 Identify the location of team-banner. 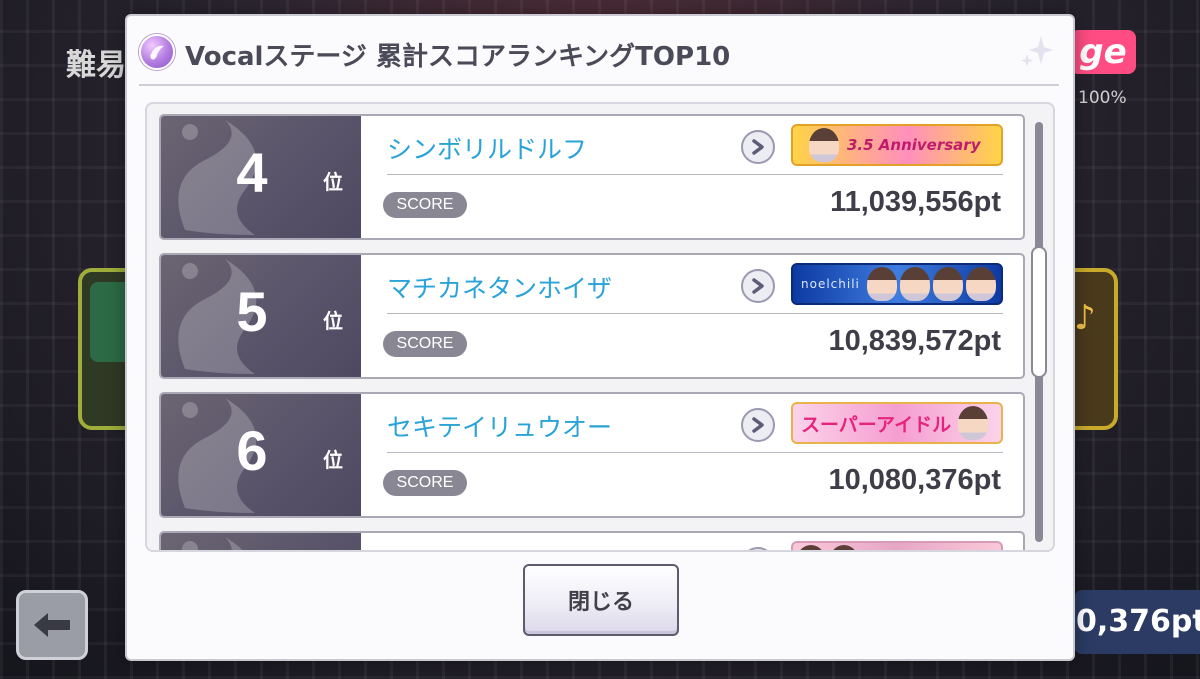
(897, 545).